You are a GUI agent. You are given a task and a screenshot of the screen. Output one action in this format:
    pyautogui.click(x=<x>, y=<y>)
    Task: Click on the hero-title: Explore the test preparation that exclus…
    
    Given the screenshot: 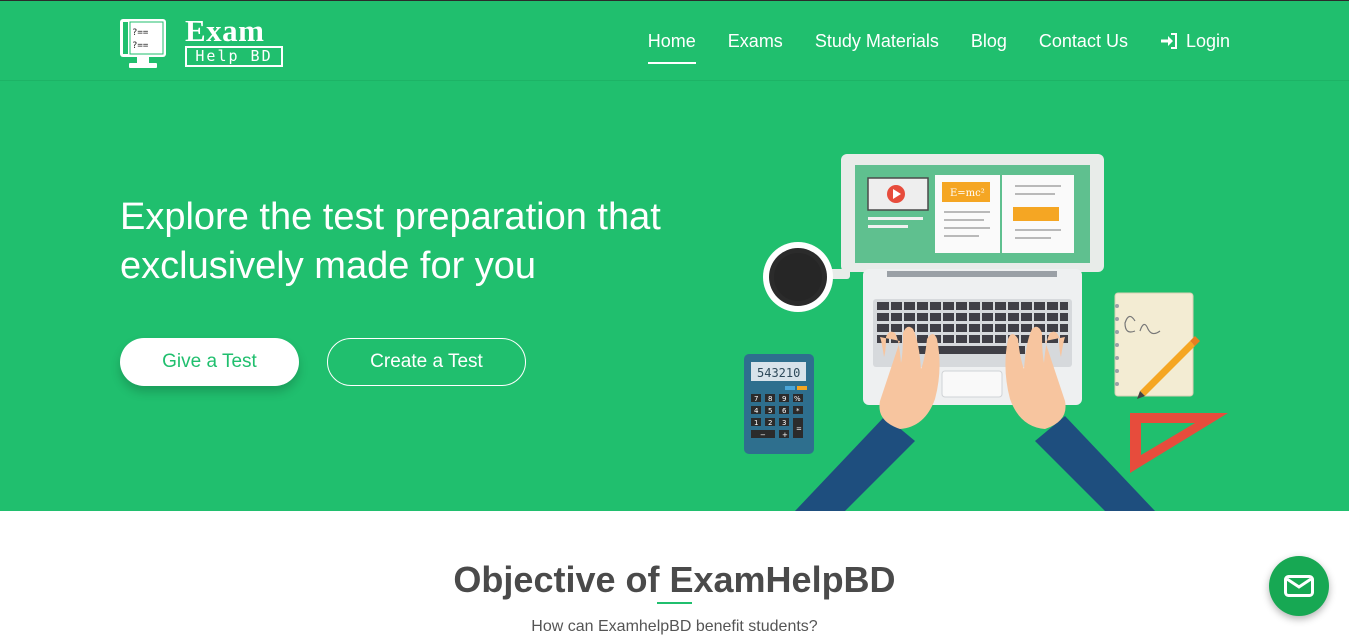 What is the action you would take?
    pyautogui.click(x=390, y=241)
    